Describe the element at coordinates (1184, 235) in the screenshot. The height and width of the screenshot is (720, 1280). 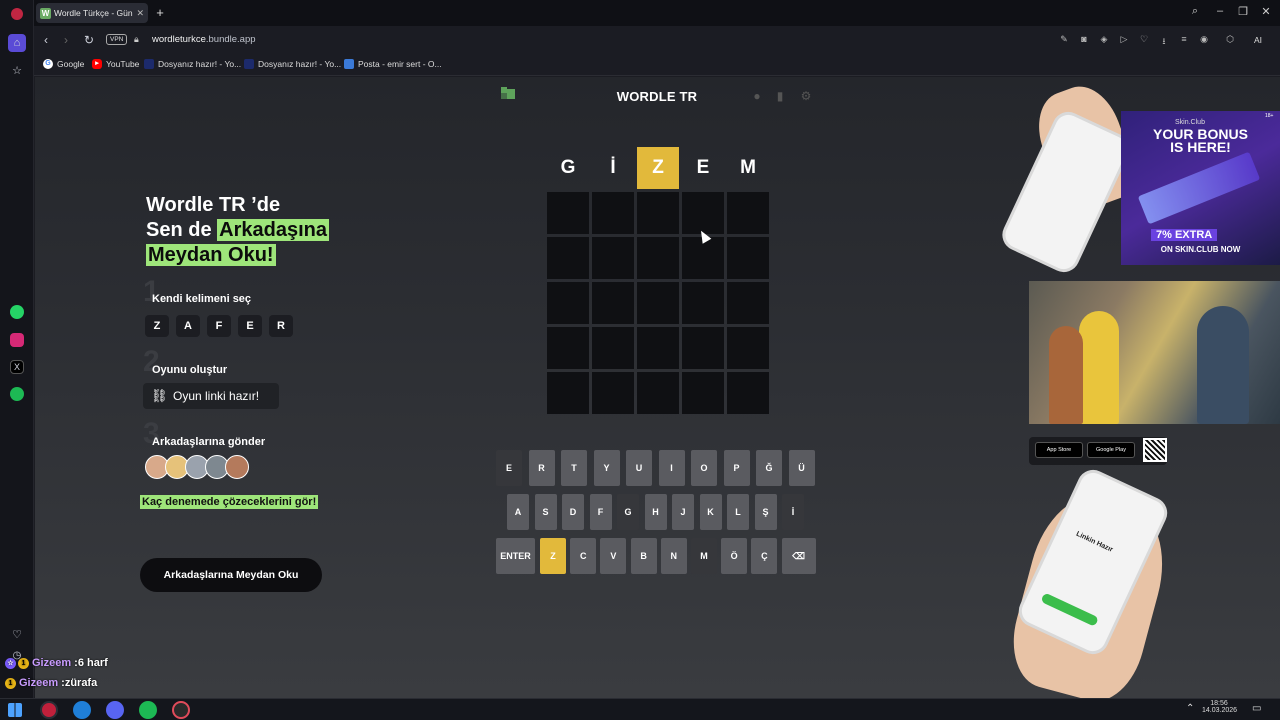
I see `ad-extra: 7% EXTRA` at that location.